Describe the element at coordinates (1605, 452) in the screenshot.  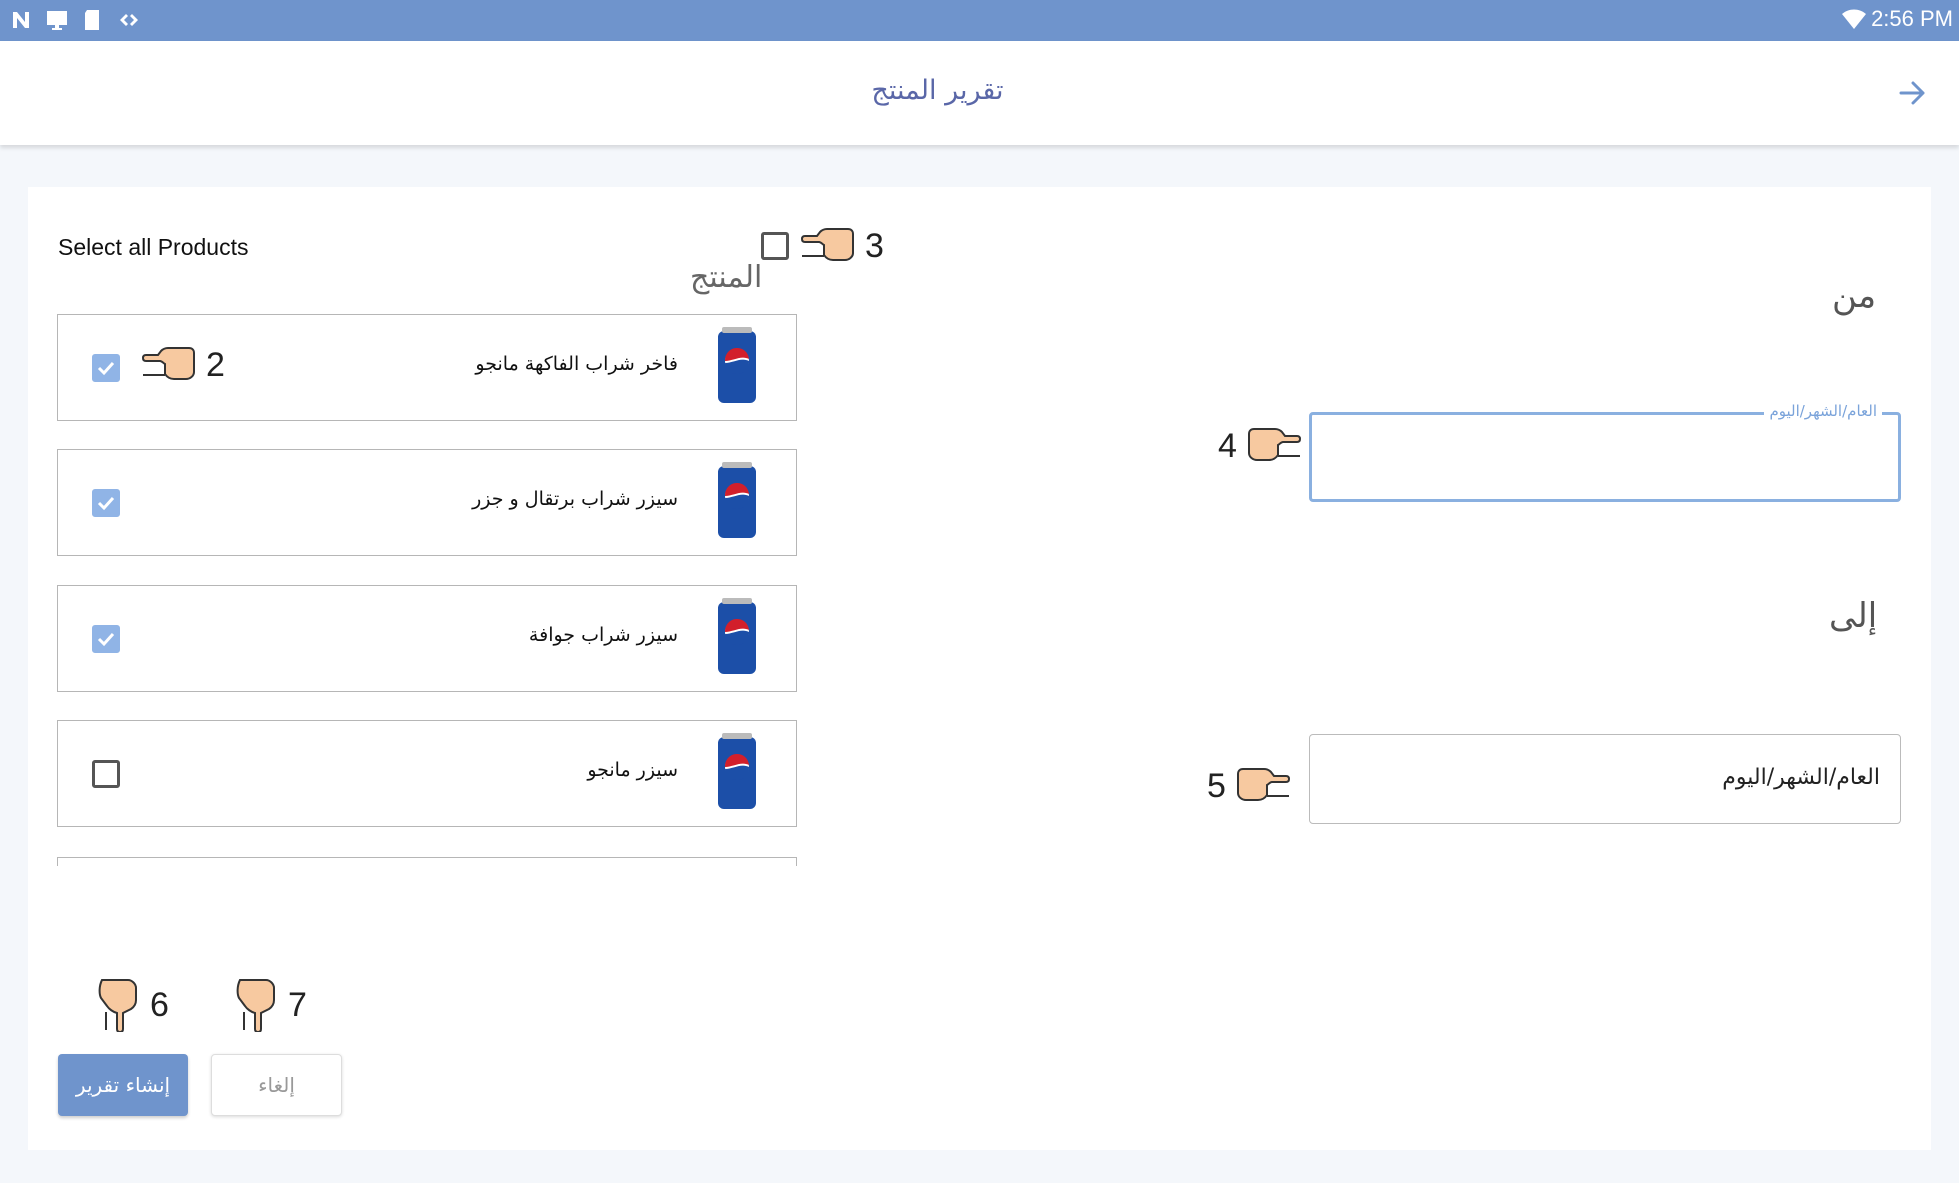
I see `from-date-input: العام/الشهر/اليوم` at that location.